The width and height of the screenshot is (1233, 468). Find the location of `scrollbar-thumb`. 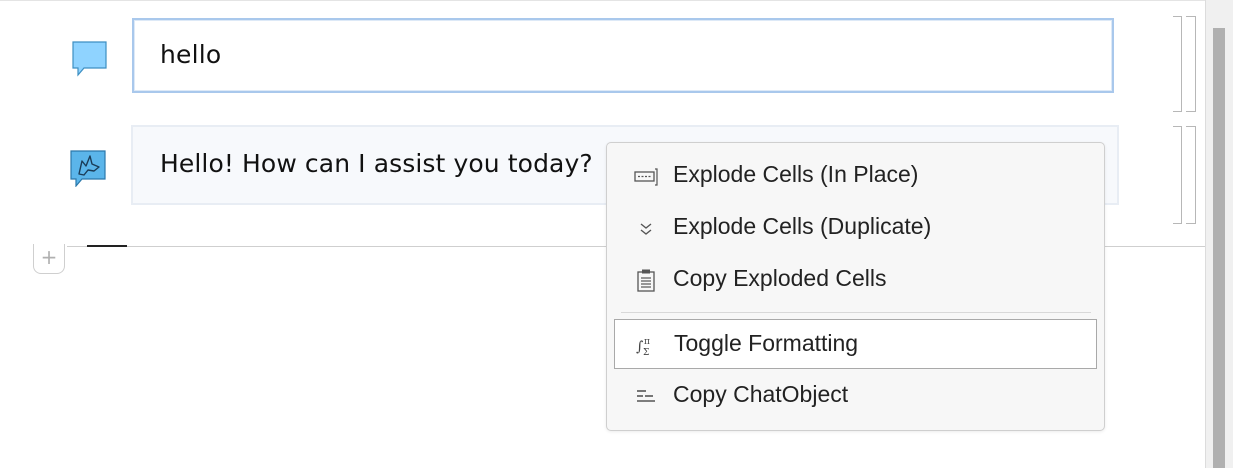

scrollbar-thumb is located at coordinates (1219, 248).